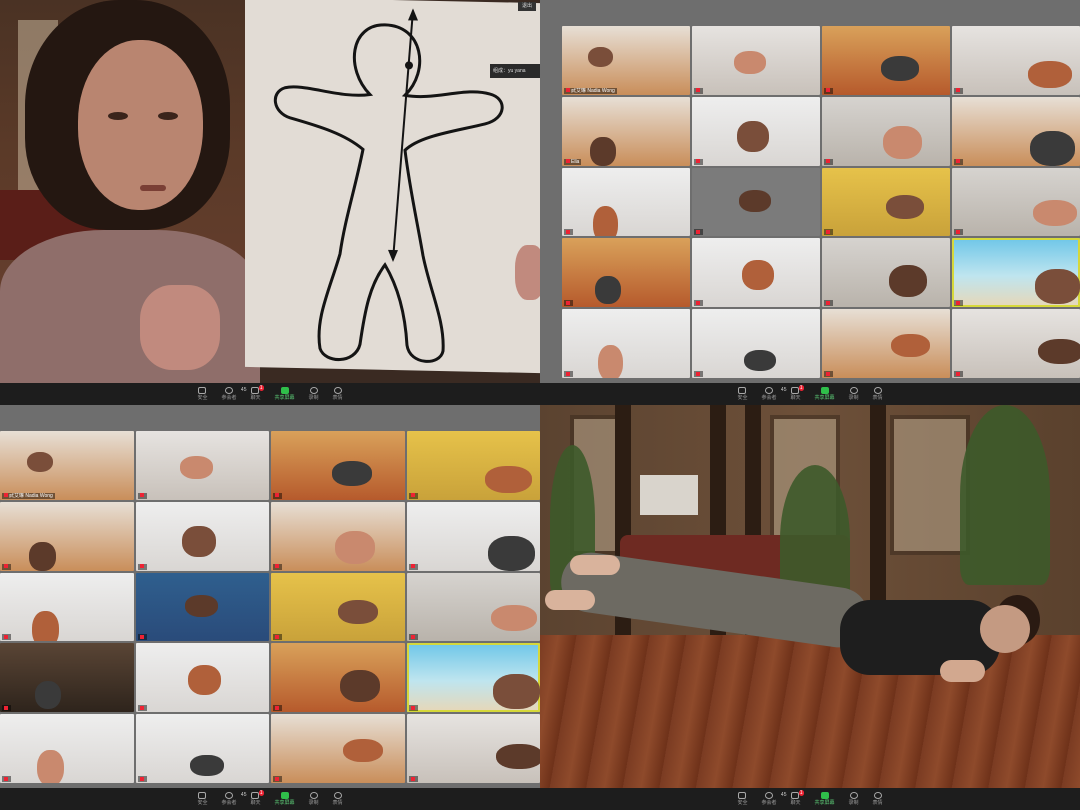 The image size is (1080, 810). Describe the element at coordinates (626, 131) in the screenshot. I see `video-tile: Ella` at that location.